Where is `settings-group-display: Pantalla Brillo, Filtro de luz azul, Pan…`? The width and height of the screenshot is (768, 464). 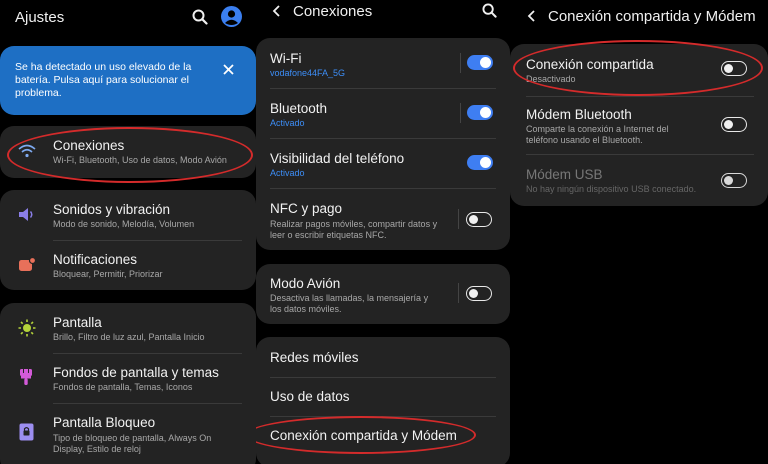 settings-group-display: Pantalla Brillo, Filtro de luz azul, Pan… is located at coordinates (128, 383).